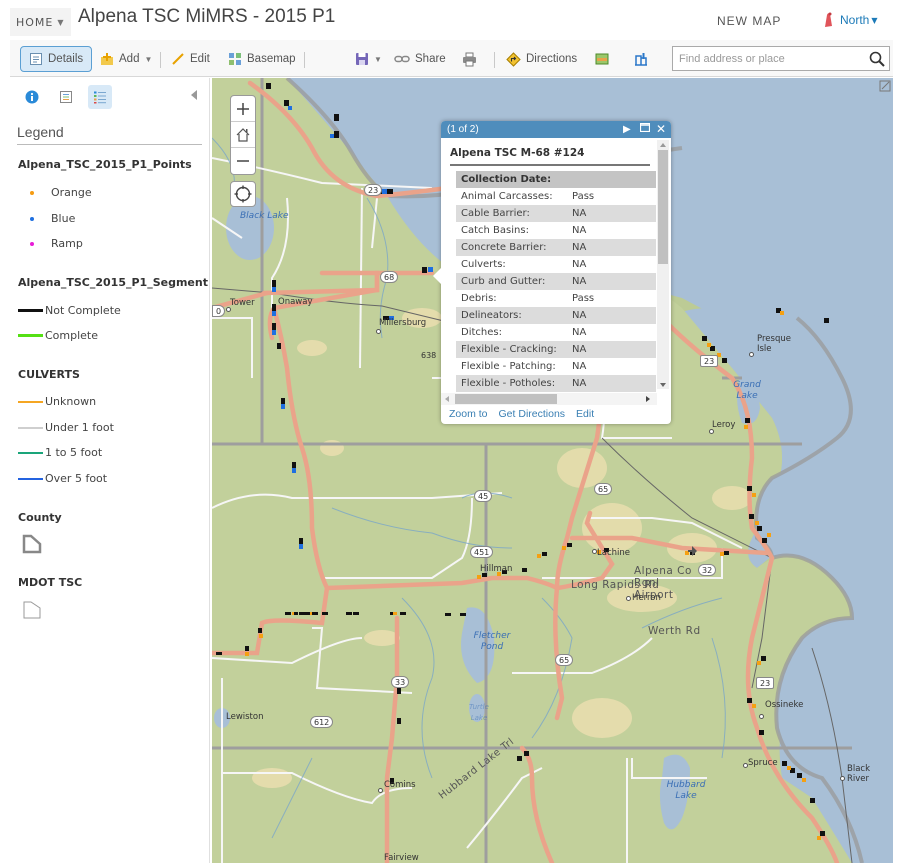 This screenshot has height=863, width=900. What do you see at coordinates (602, 59) in the screenshot?
I see `measure-button` at bounding box center [602, 59].